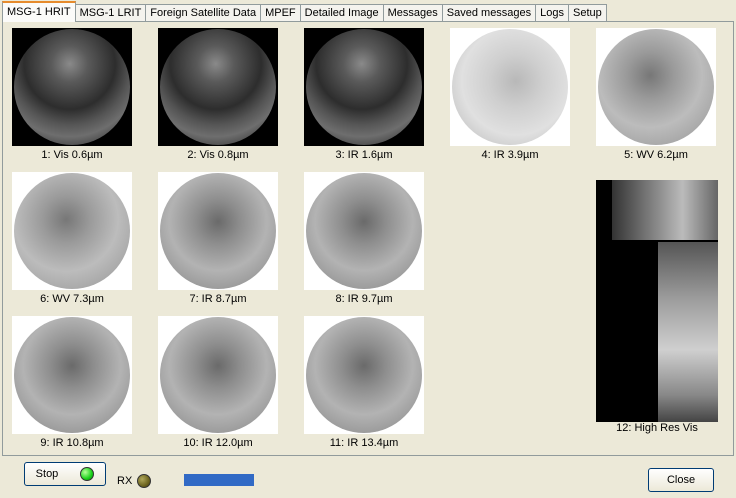 This screenshot has width=736, height=498. I want to click on tab-logs: Logs, so click(552, 13).